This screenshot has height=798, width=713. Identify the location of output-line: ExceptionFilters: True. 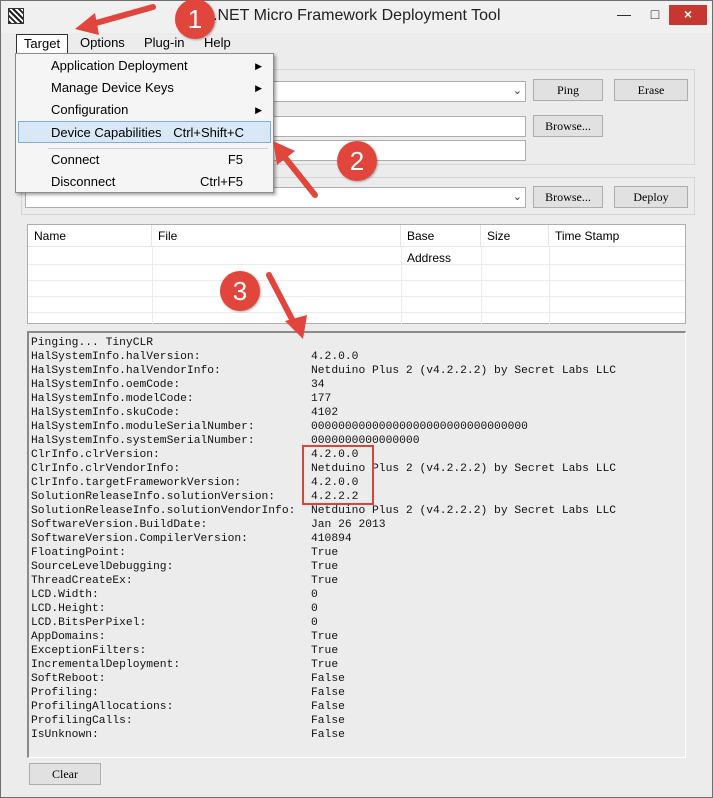
(356, 651).